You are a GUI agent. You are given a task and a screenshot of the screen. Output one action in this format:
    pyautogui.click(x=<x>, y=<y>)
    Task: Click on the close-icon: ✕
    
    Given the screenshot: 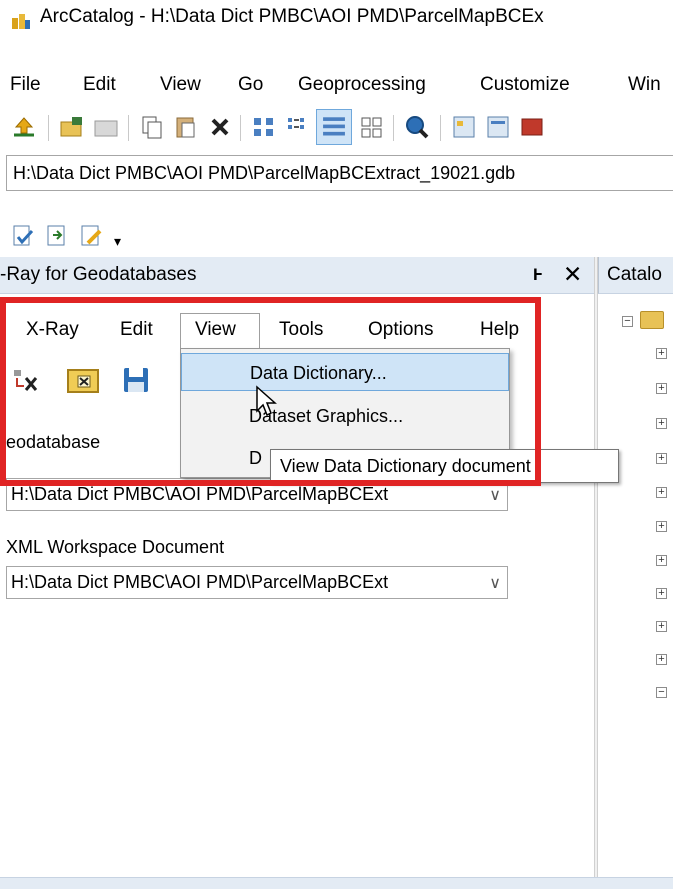 What is the action you would take?
    pyautogui.click(x=572, y=274)
    